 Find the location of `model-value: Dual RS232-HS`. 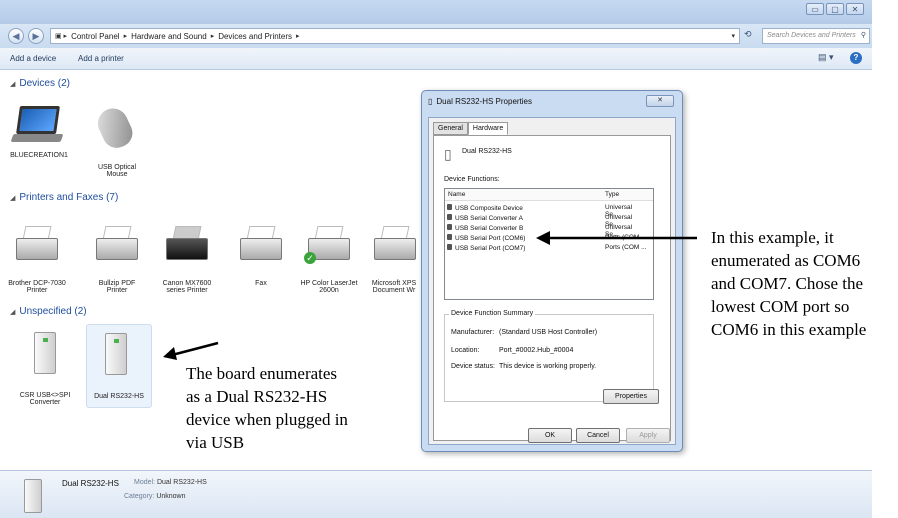

model-value: Dual RS232-HS is located at coordinates (181, 482).